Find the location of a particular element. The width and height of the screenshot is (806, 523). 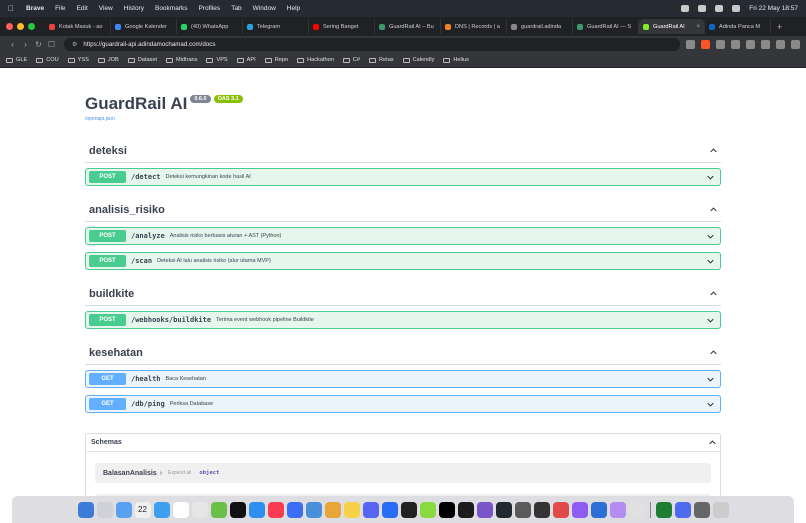

menu-item-window: Window is located at coordinates (264, 8).